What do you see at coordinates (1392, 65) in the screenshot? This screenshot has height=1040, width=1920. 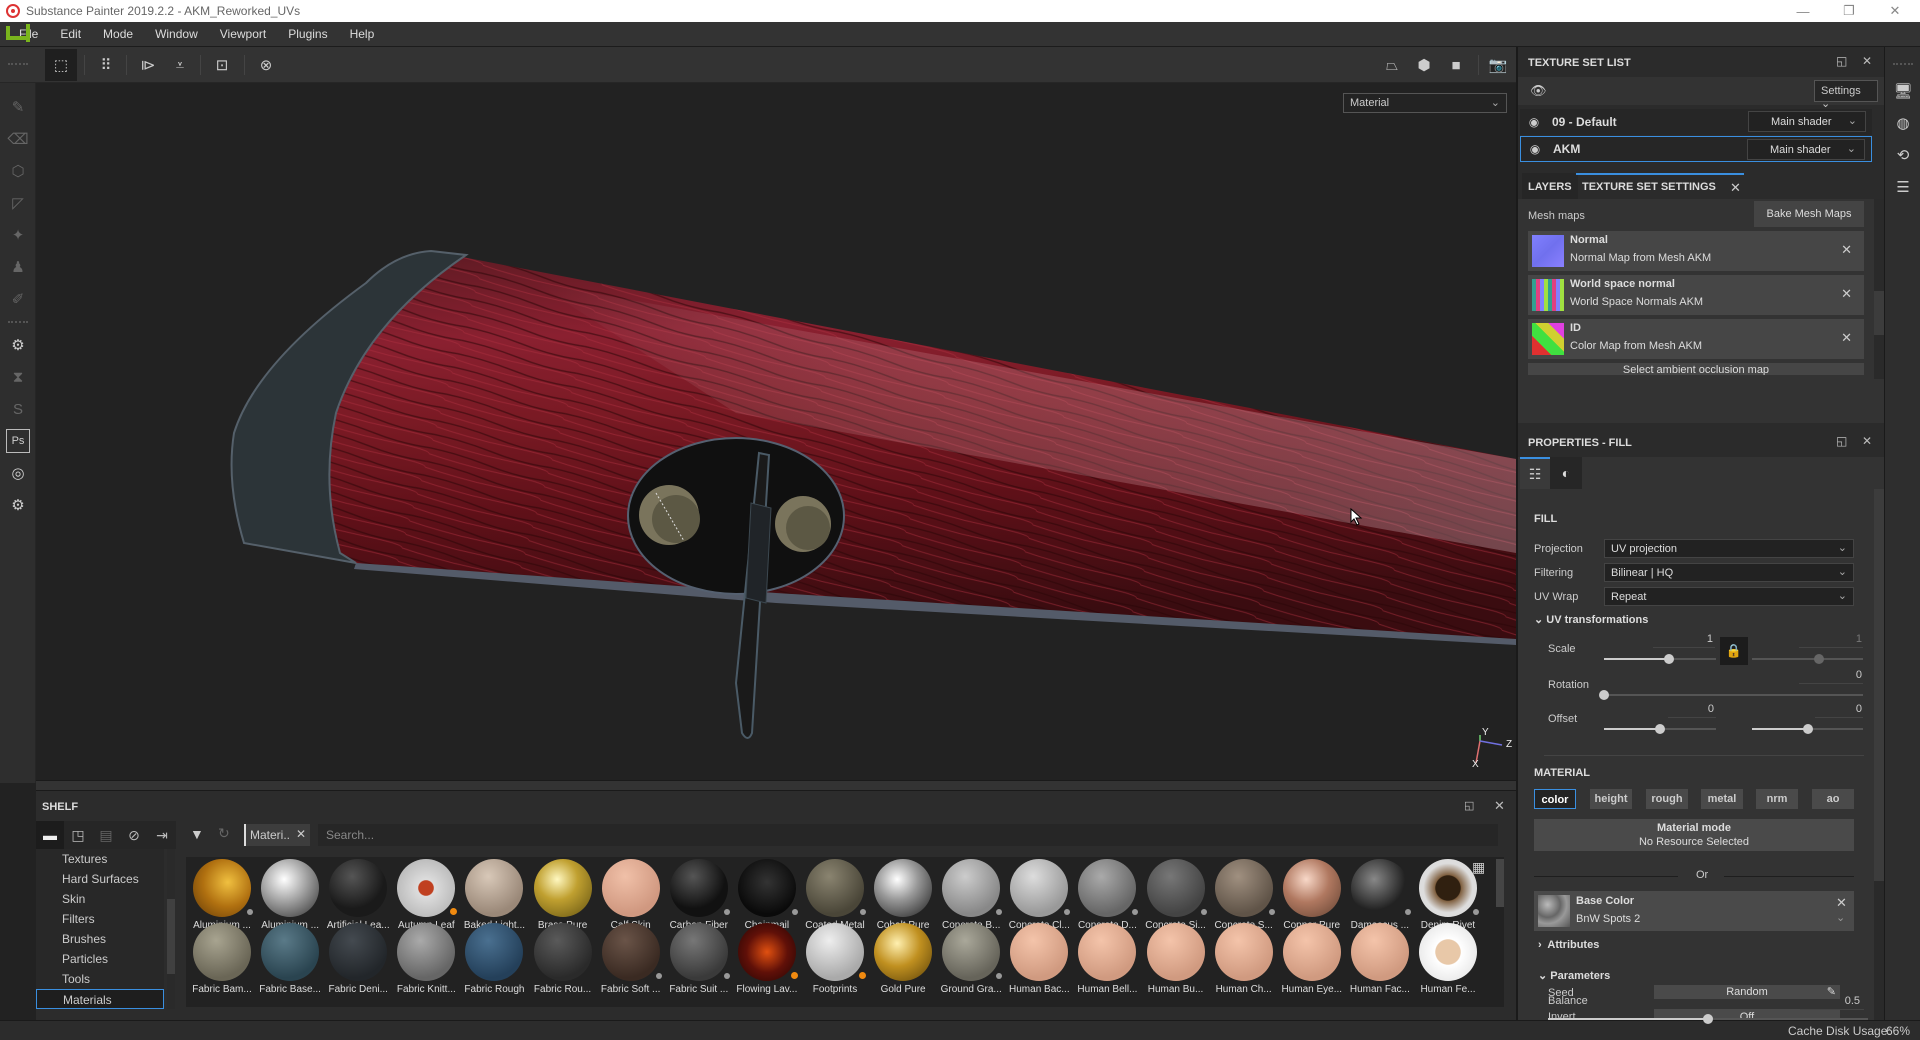 I see `perspective-icon: ⏢` at bounding box center [1392, 65].